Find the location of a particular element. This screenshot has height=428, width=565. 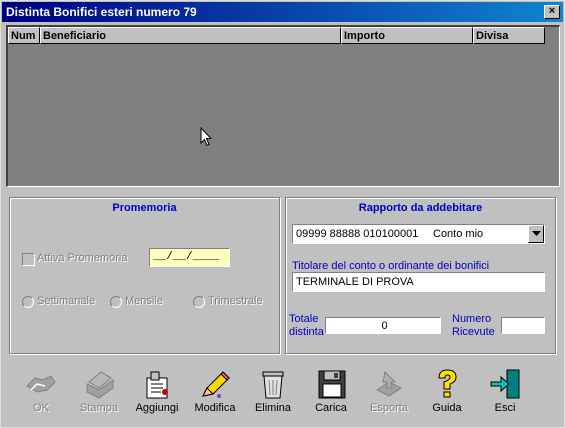

modifica-label: Modifica is located at coordinates (215, 408).